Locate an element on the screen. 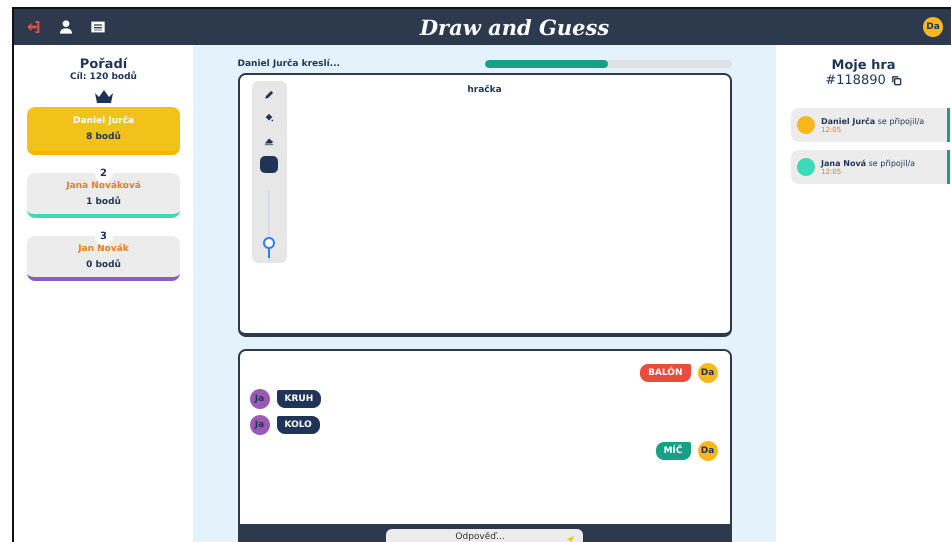 The image size is (951, 542). player-points: 1 bodů is located at coordinates (103, 201).